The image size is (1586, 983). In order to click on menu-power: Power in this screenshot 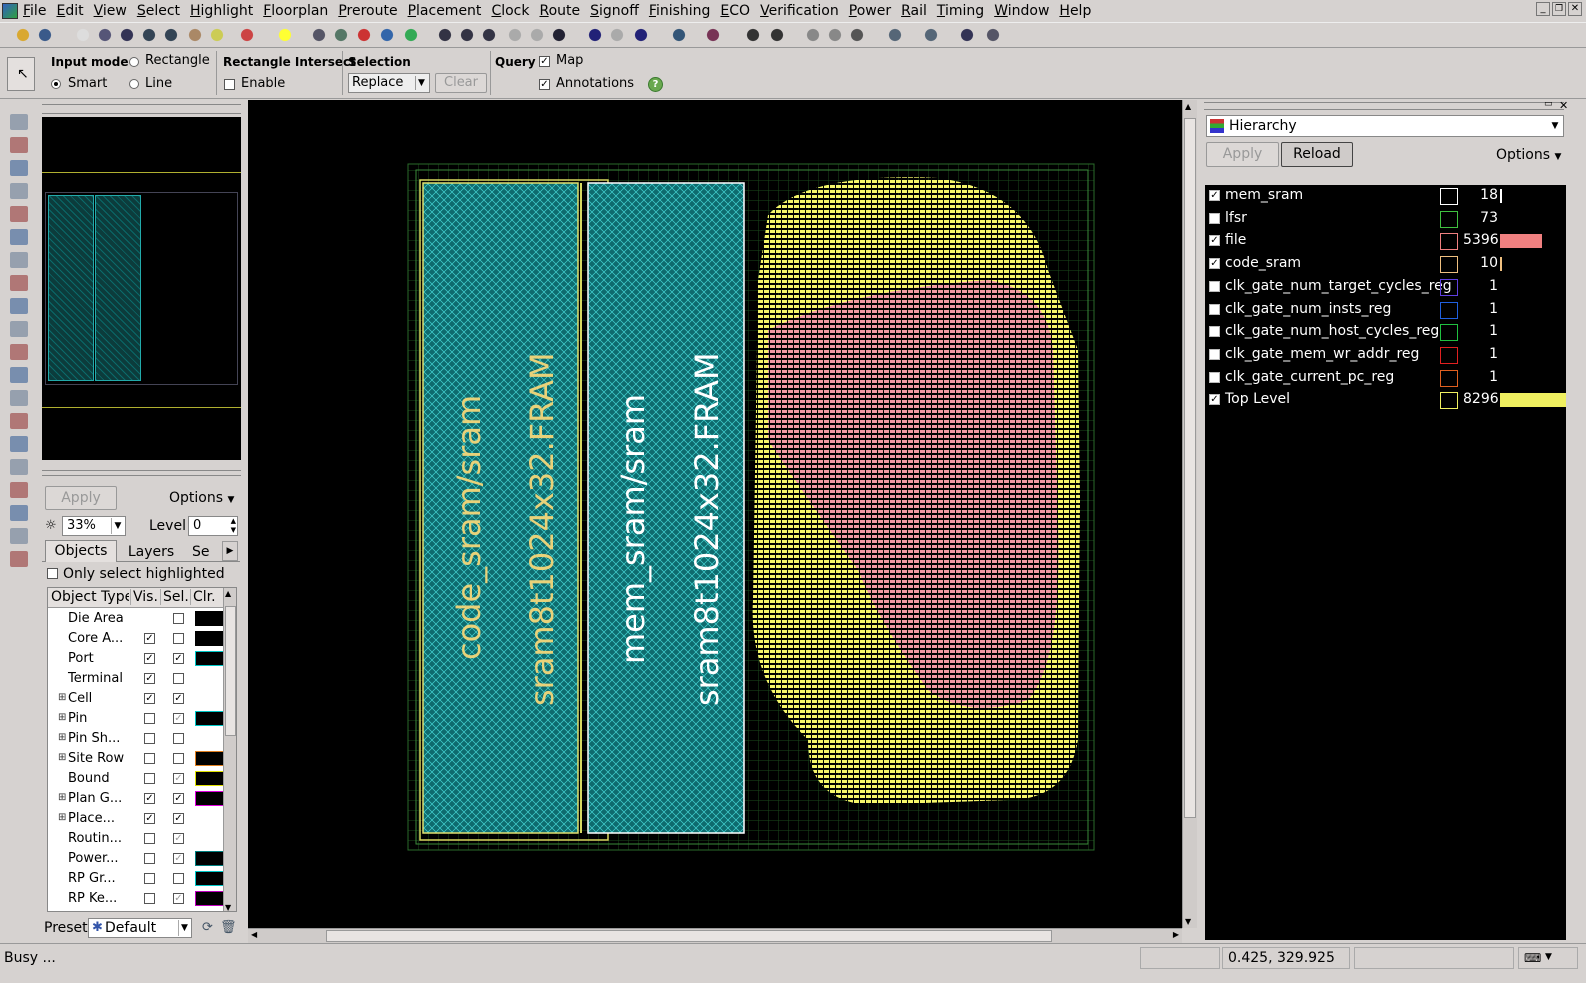, I will do `click(870, 11)`.